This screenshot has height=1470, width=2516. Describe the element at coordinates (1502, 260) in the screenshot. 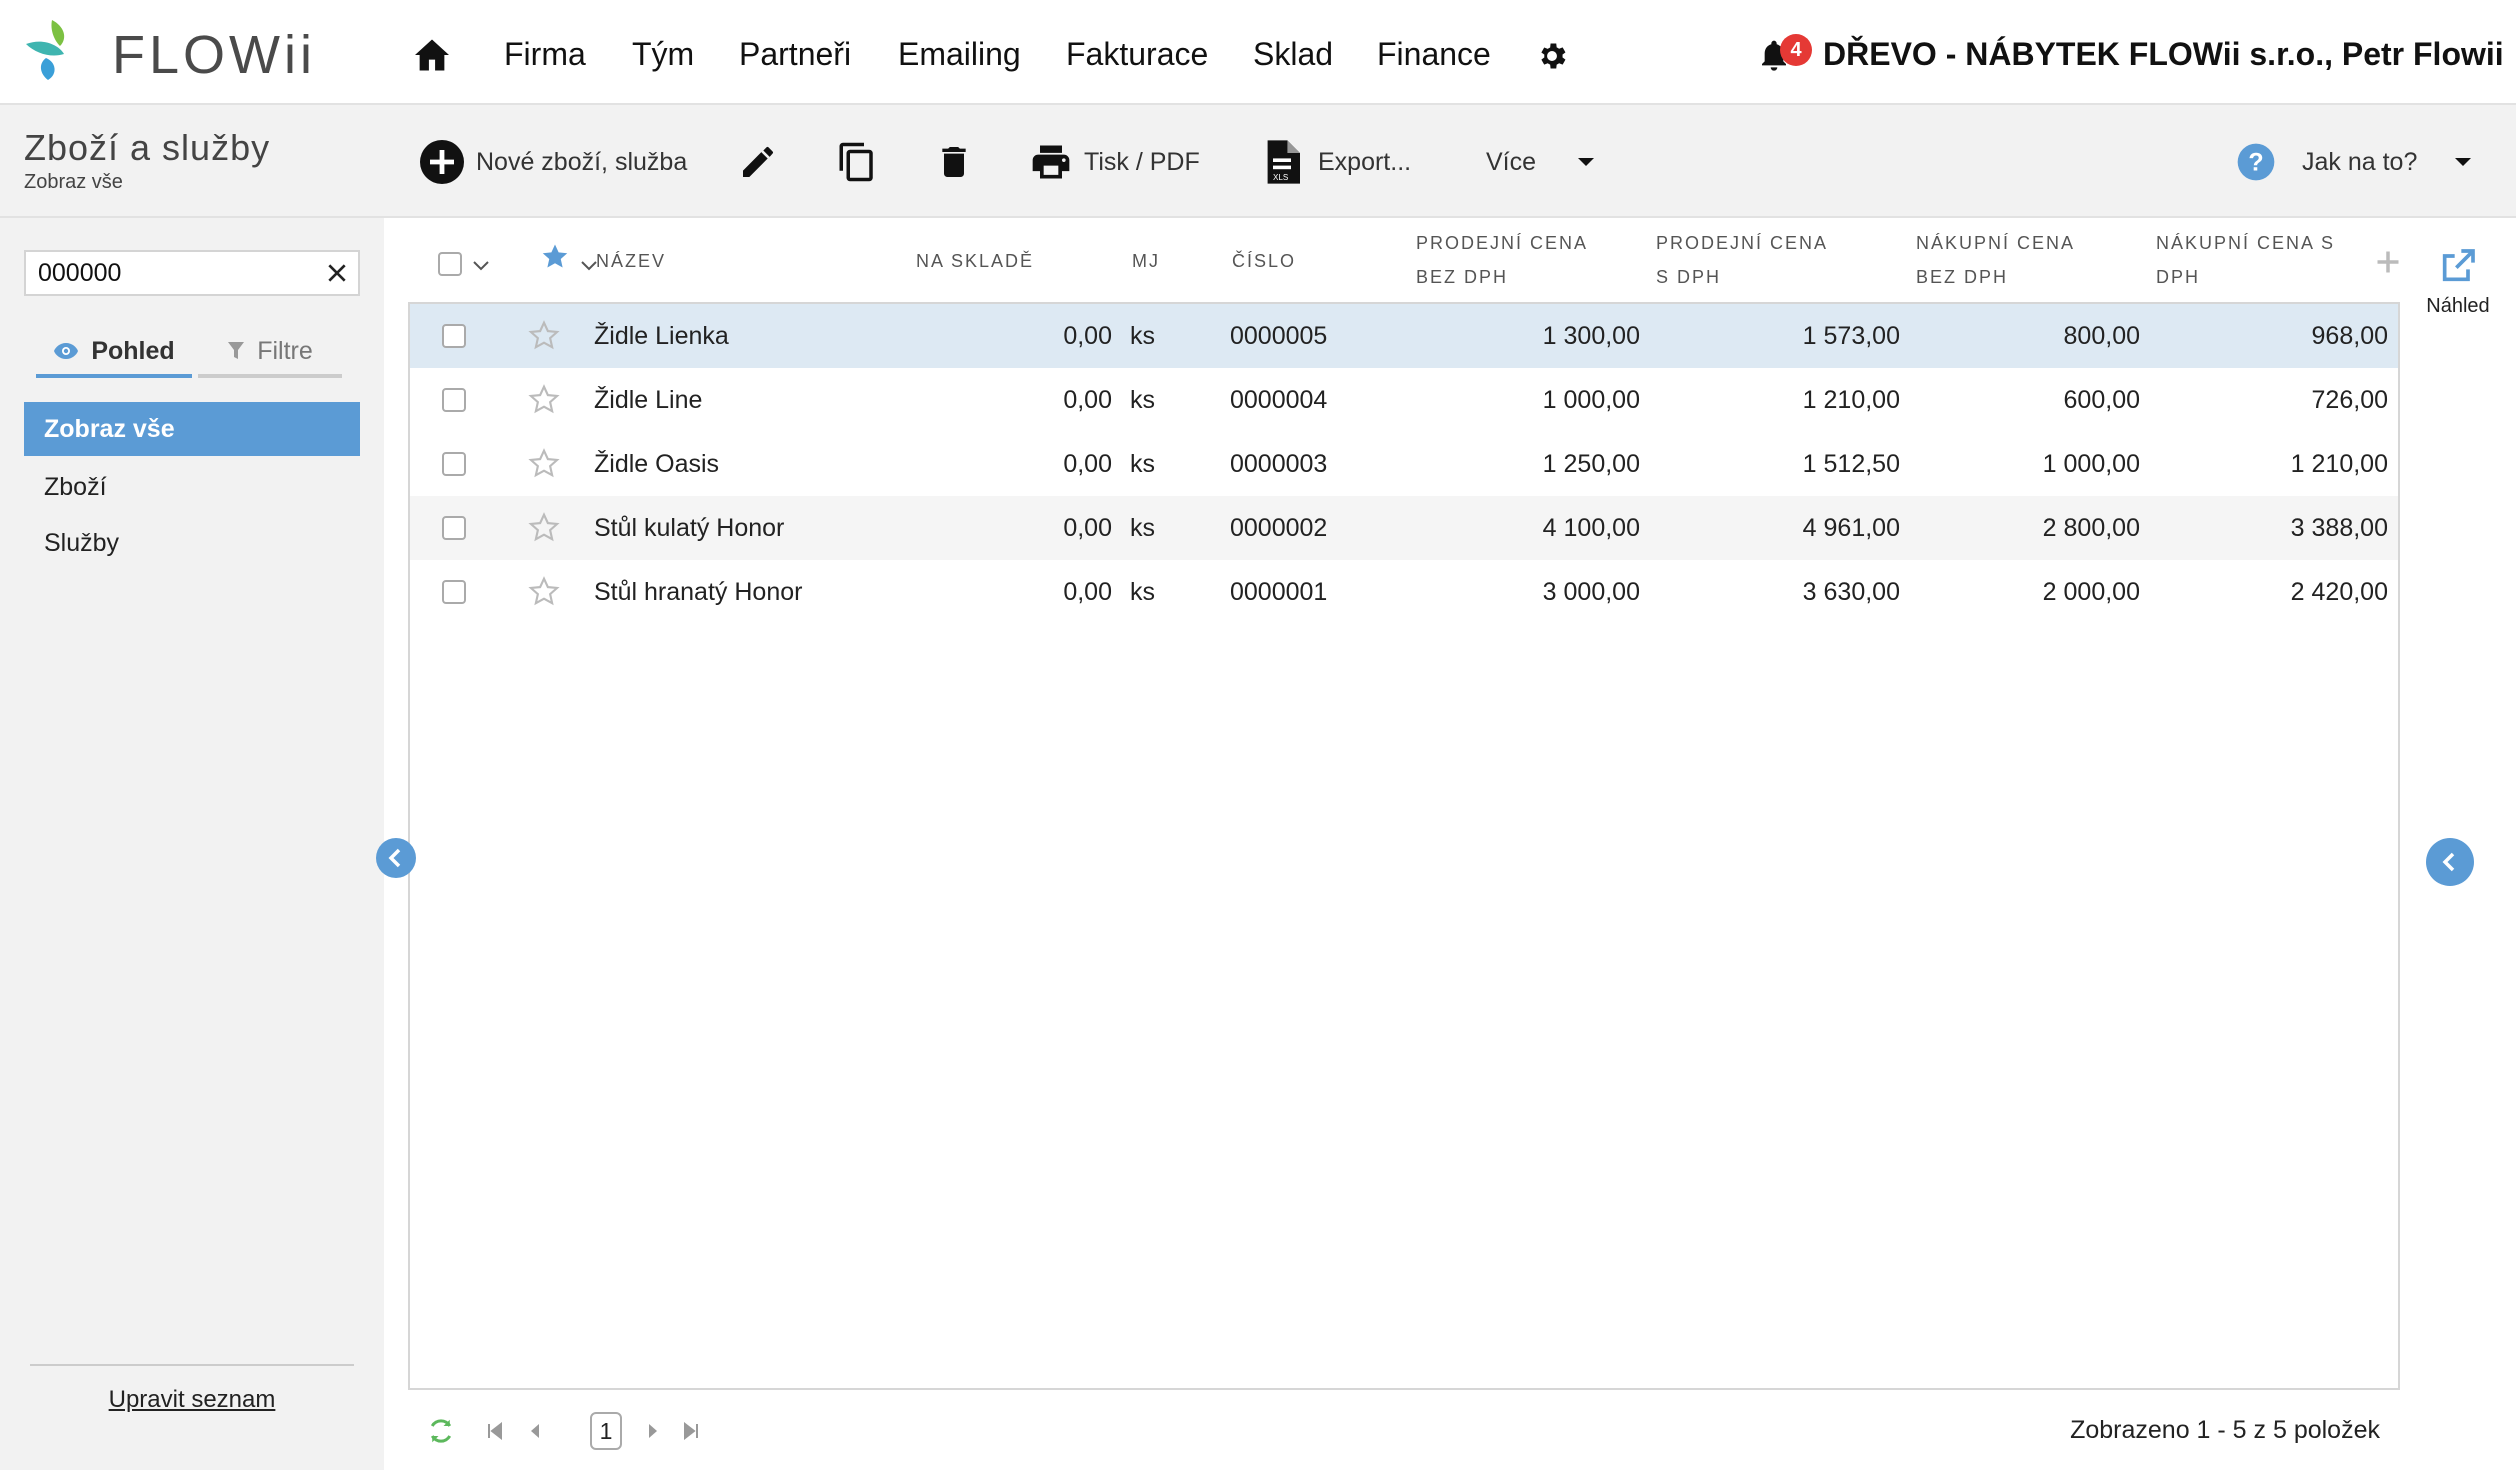

I see `col-sale-net-header: PRODEJNÍ CENA BEZ DPH` at that location.